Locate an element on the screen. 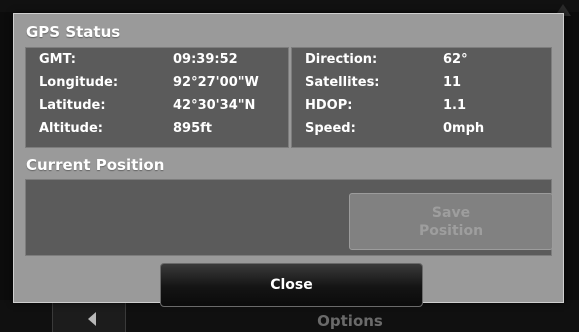 The image size is (579, 332). gmt-value: 09:39:52 is located at coordinates (205, 59).